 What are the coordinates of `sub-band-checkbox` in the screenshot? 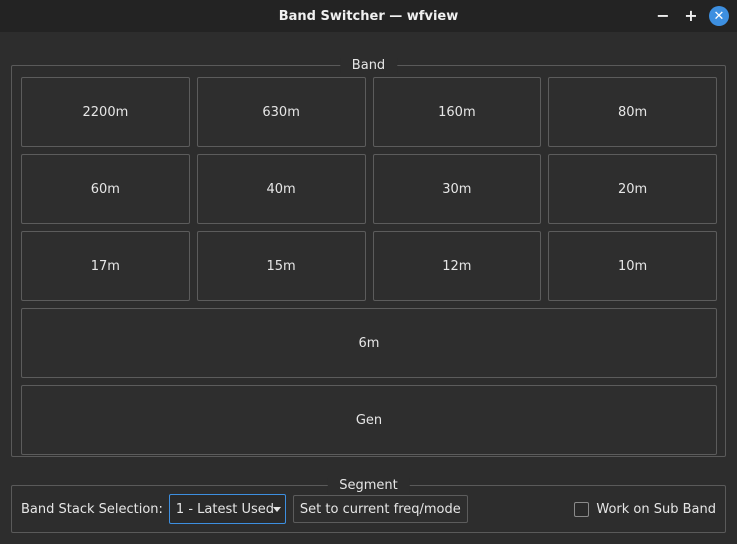 It's located at (582, 509).